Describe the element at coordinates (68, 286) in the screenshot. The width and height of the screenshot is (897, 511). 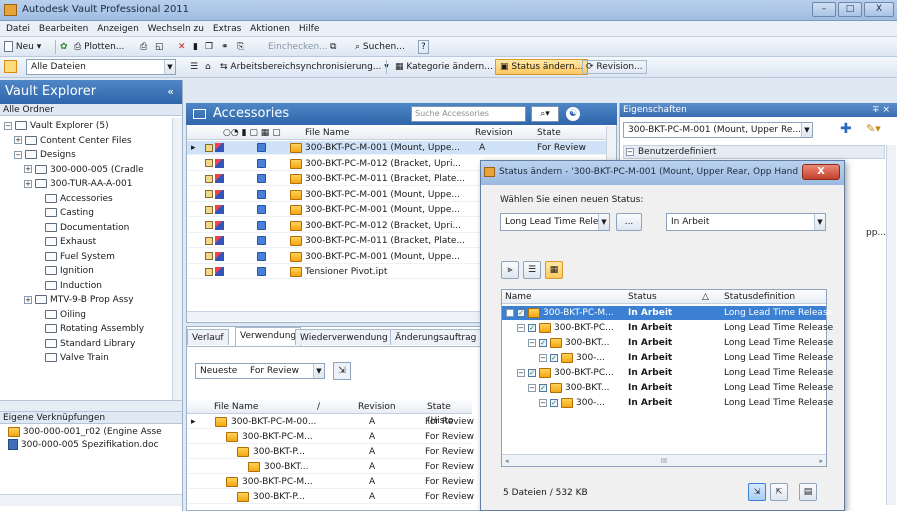
I see `folder-tree-item: Induction` at that location.